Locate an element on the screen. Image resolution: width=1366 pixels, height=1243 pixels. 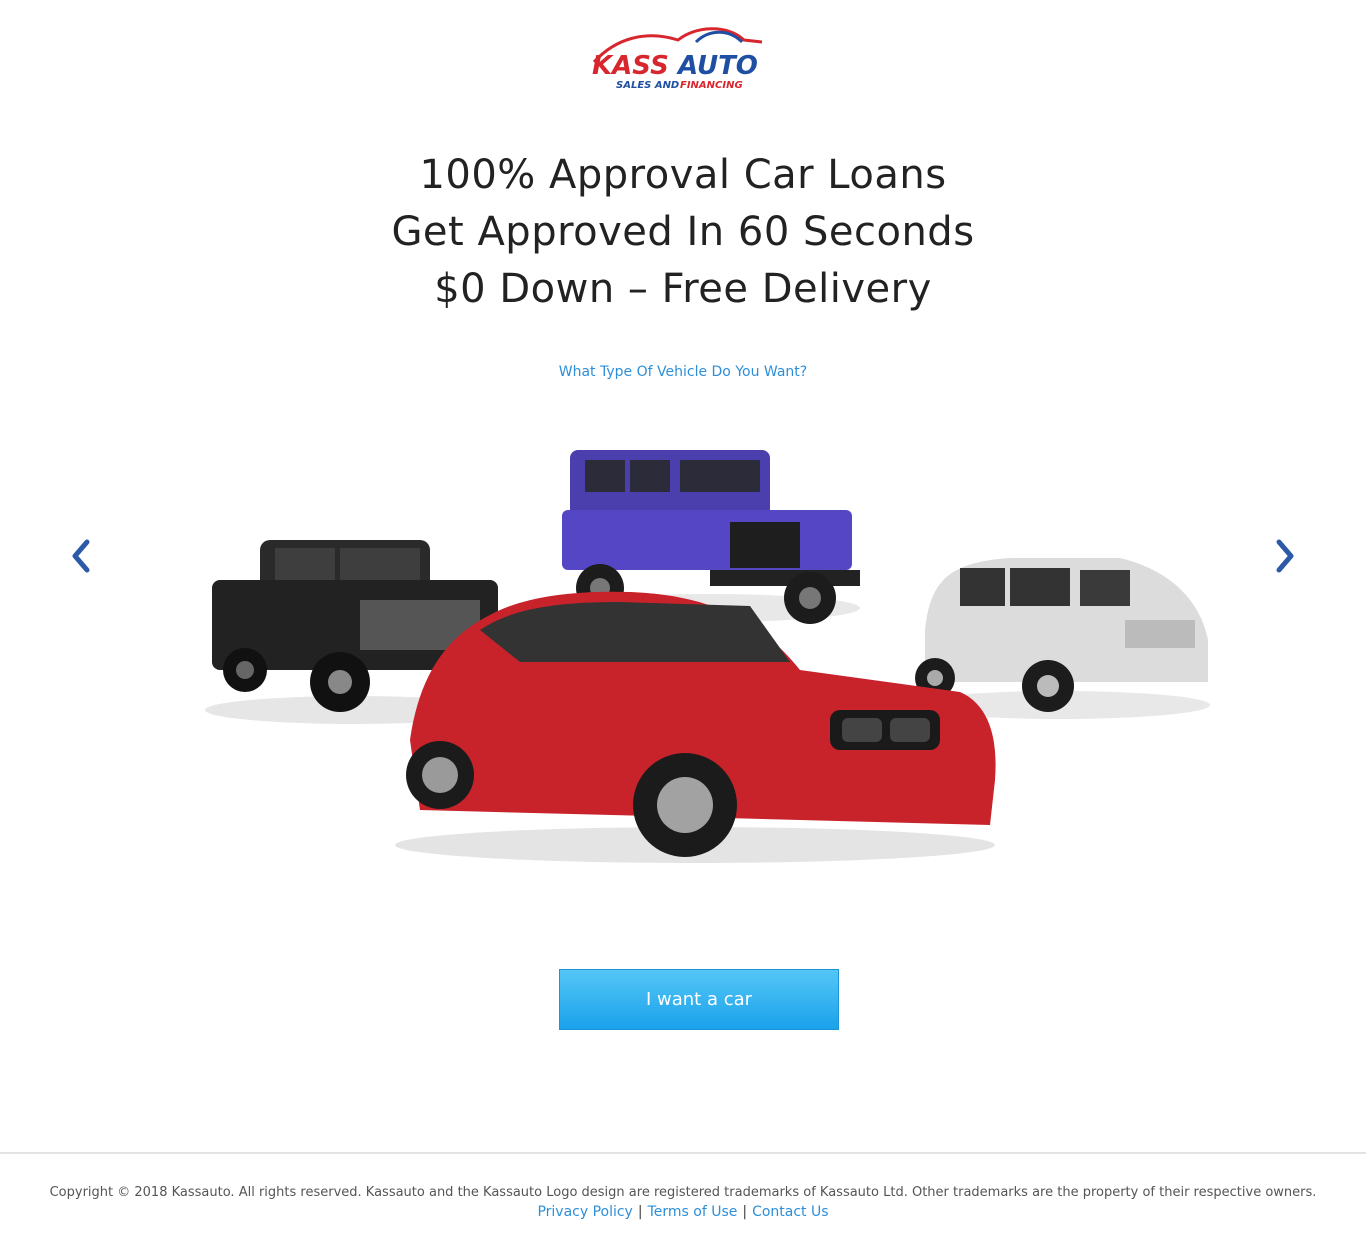
logo-graphic: KASS AUTO SALES AND FINANCING is located at coordinates (677, 59).